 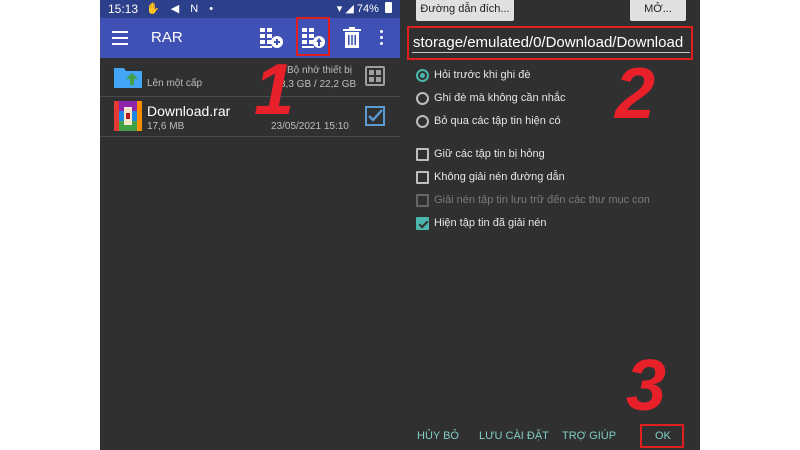 What do you see at coordinates (182, 9) in the screenshot?
I see `notification-icons: ✋ ◀ N •` at bounding box center [182, 9].